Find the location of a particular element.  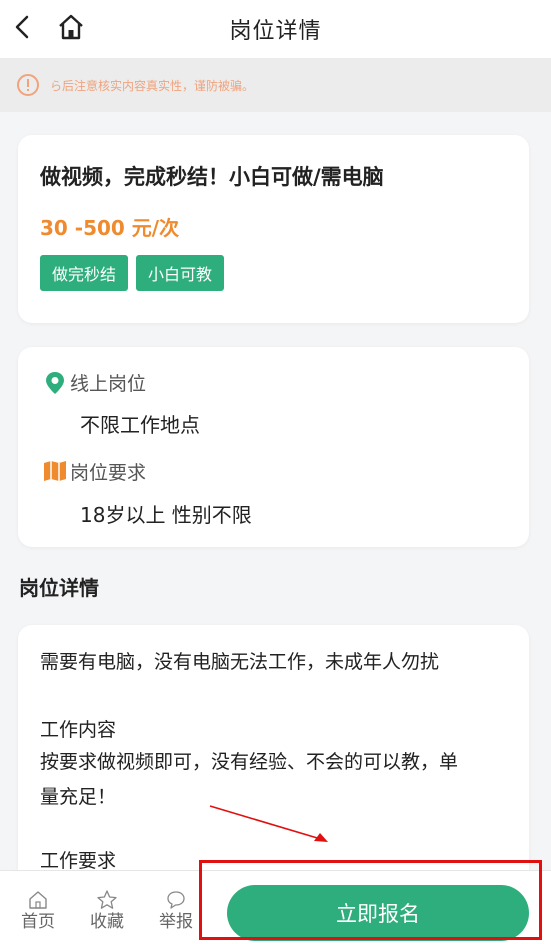

home-icon is located at coordinates (71, 27).